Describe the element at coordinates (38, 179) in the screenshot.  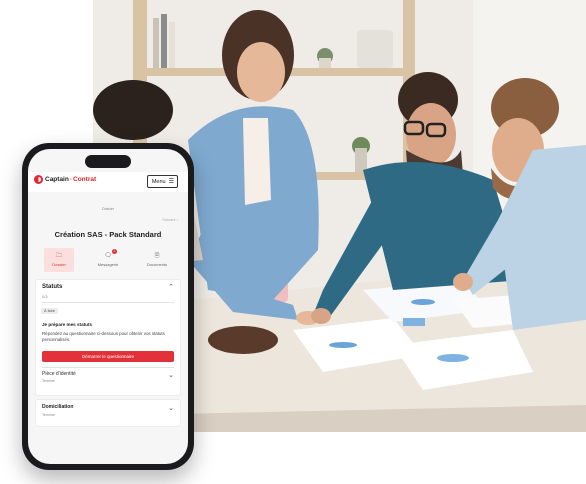
I see `logo-mark-icon` at that location.